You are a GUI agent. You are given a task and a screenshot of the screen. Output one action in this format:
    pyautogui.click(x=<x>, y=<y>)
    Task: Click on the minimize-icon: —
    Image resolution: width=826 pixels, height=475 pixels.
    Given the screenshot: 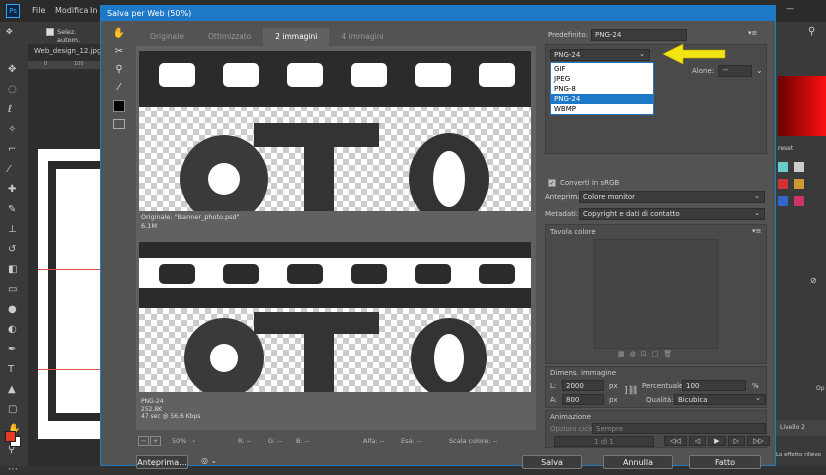 What is the action you would take?
    pyautogui.click(x=790, y=8)
    